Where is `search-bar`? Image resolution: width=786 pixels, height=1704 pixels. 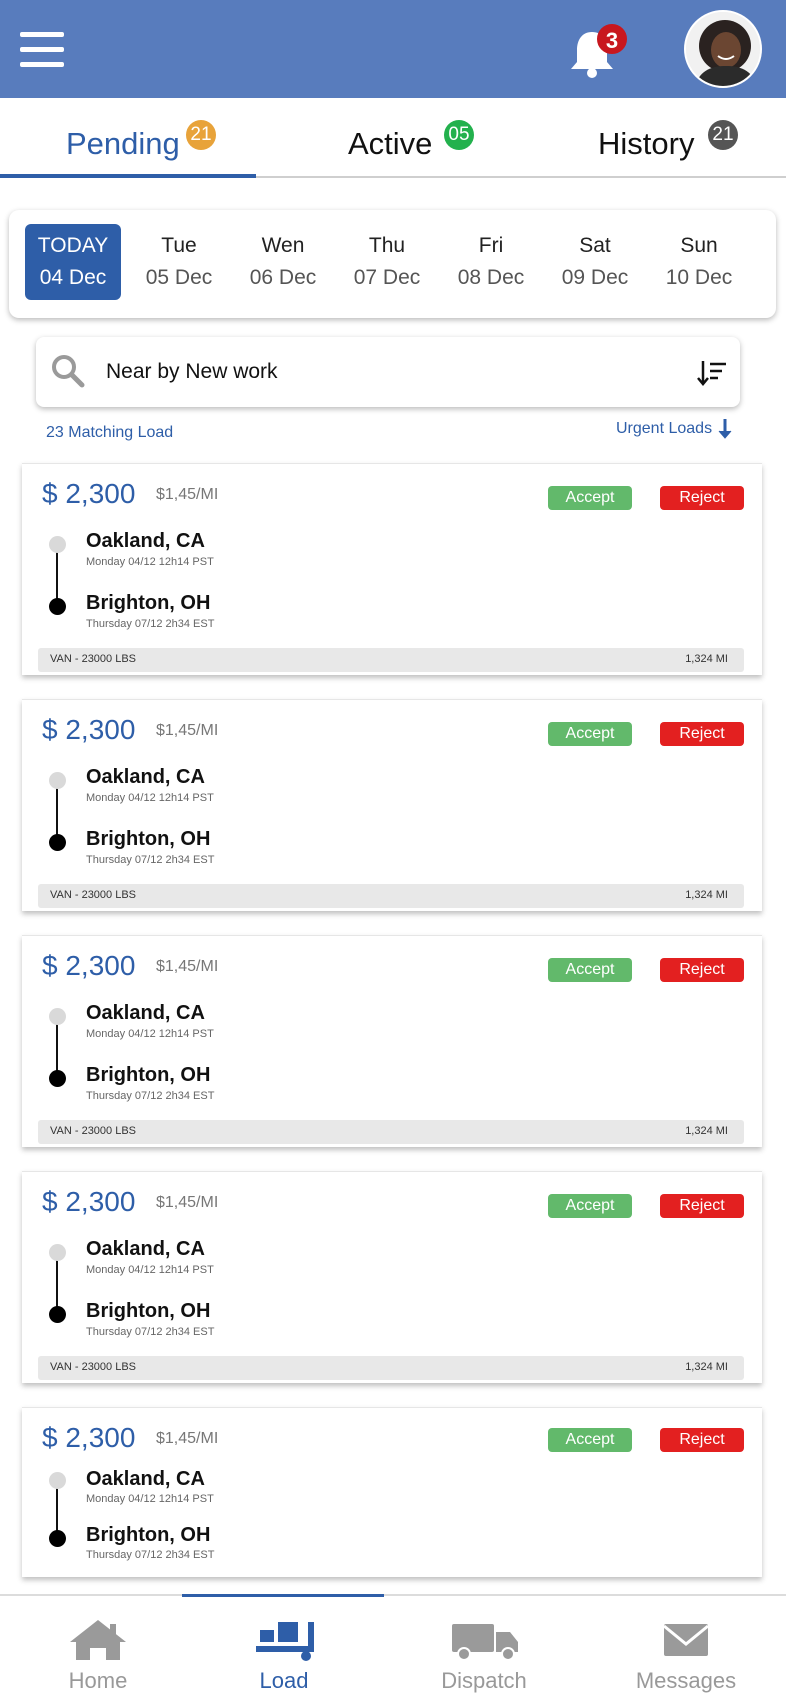
search-bar is located at coordinates (388, 372).